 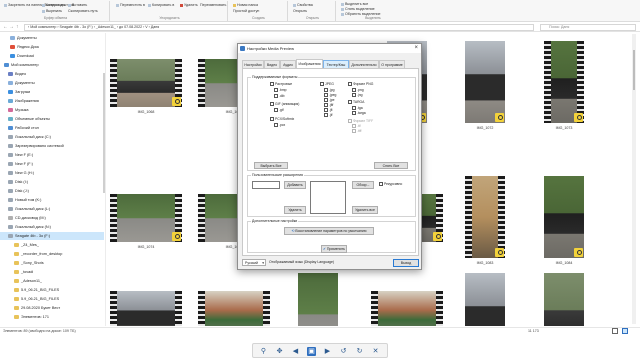 I want to click on copy-button: Копировать, so click(x=53, y=5).